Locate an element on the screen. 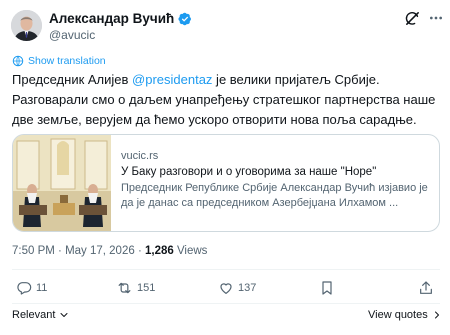 The height and width of the screenshot is (335, 450). mention-link: @presidentaz is located at coordinates (172, 79).